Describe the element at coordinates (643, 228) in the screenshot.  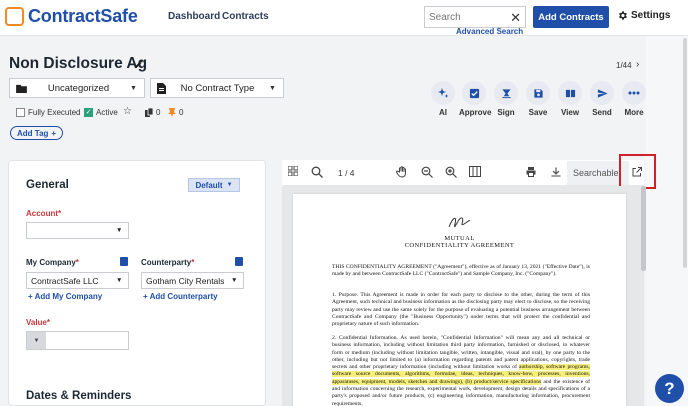
I see `viewer-scrollbar` at that location.